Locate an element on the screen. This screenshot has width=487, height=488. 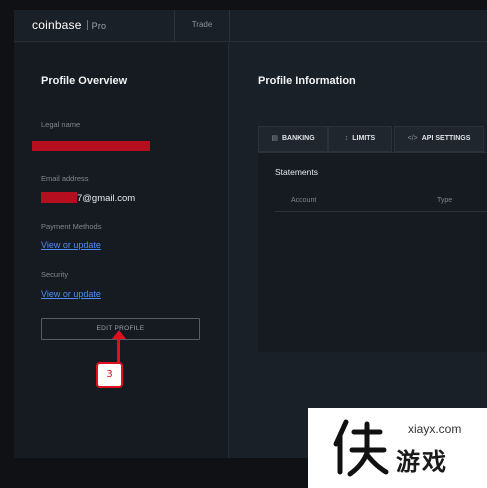
logo-suffix: Pro is located at coordinates (99, 26).